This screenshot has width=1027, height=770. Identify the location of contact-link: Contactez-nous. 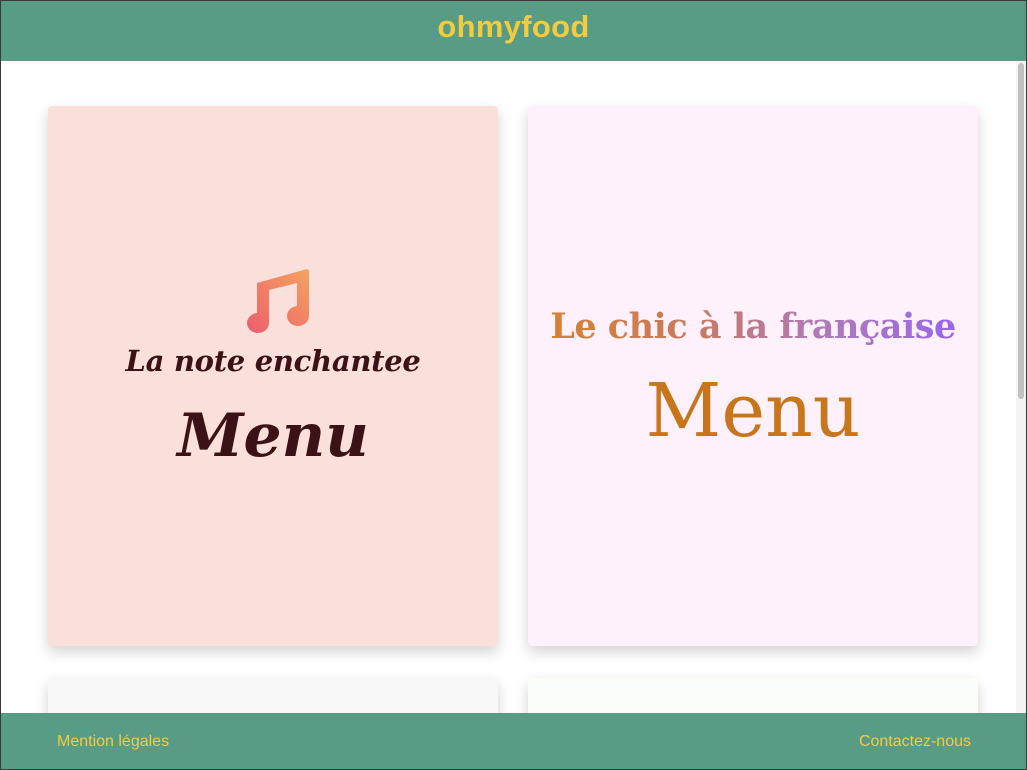
(915, 742).